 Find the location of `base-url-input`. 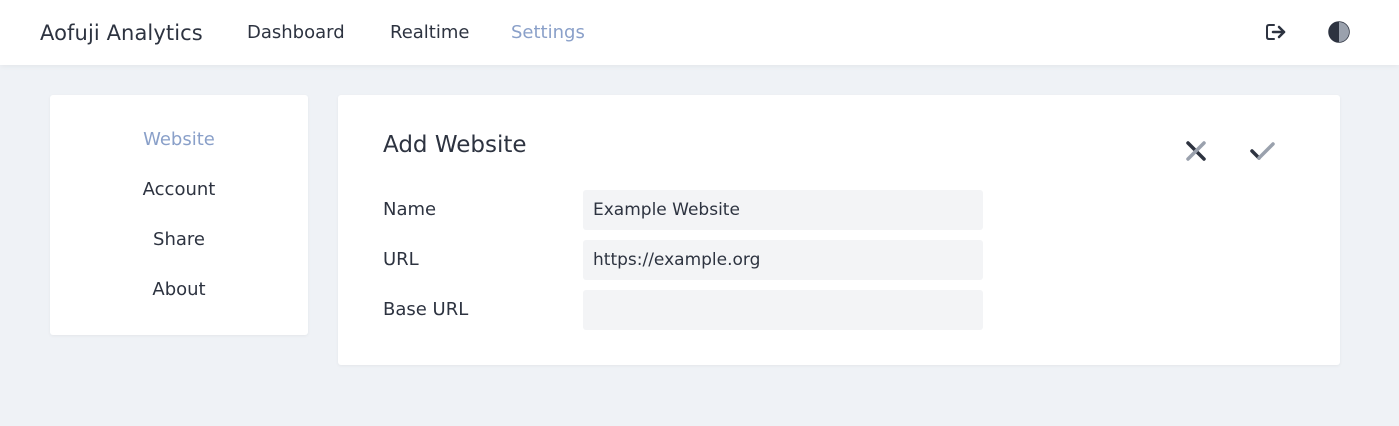

base-url-input is located at coordinates (783, 310).